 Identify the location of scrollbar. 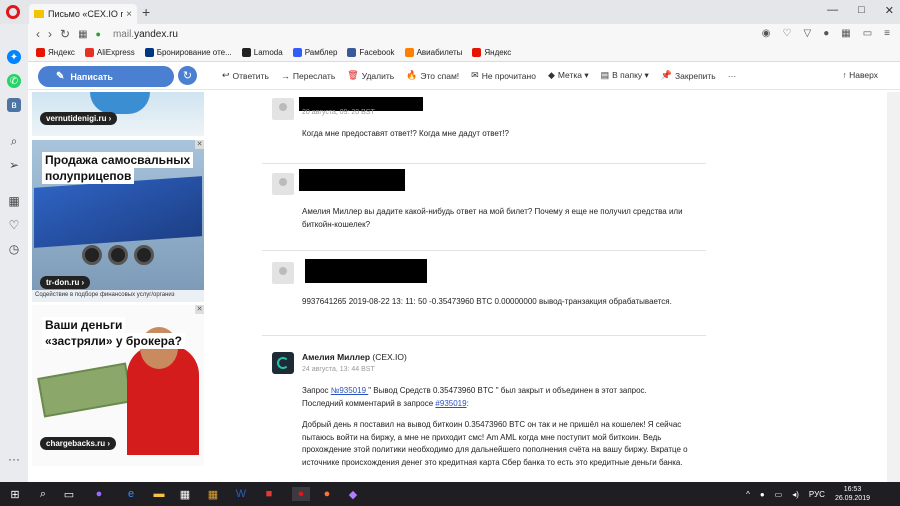
(893, 287).